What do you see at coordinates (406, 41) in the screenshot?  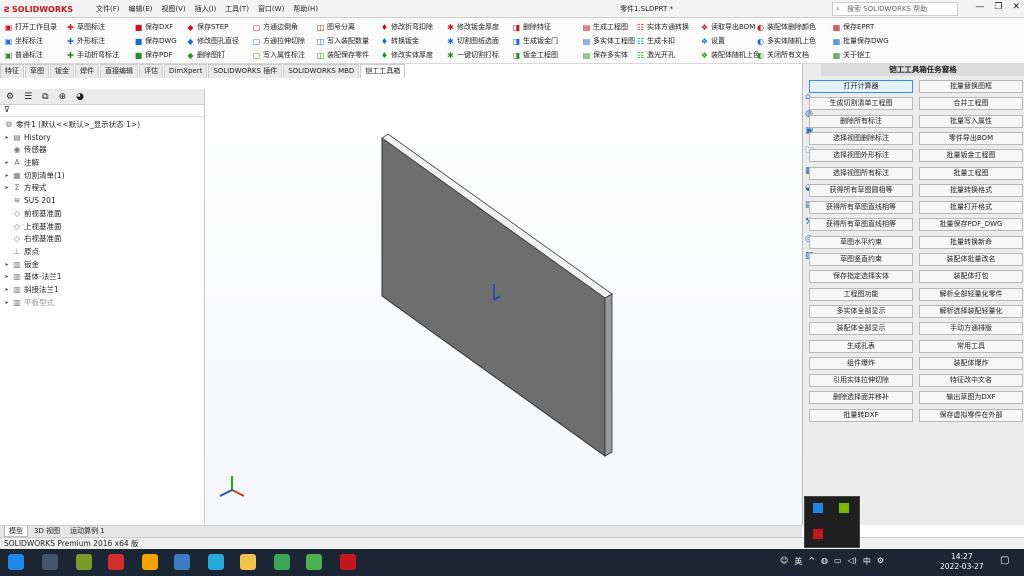 I see `ribbon-button: ♦ 转换钣金` at bounding box center [406, 41].